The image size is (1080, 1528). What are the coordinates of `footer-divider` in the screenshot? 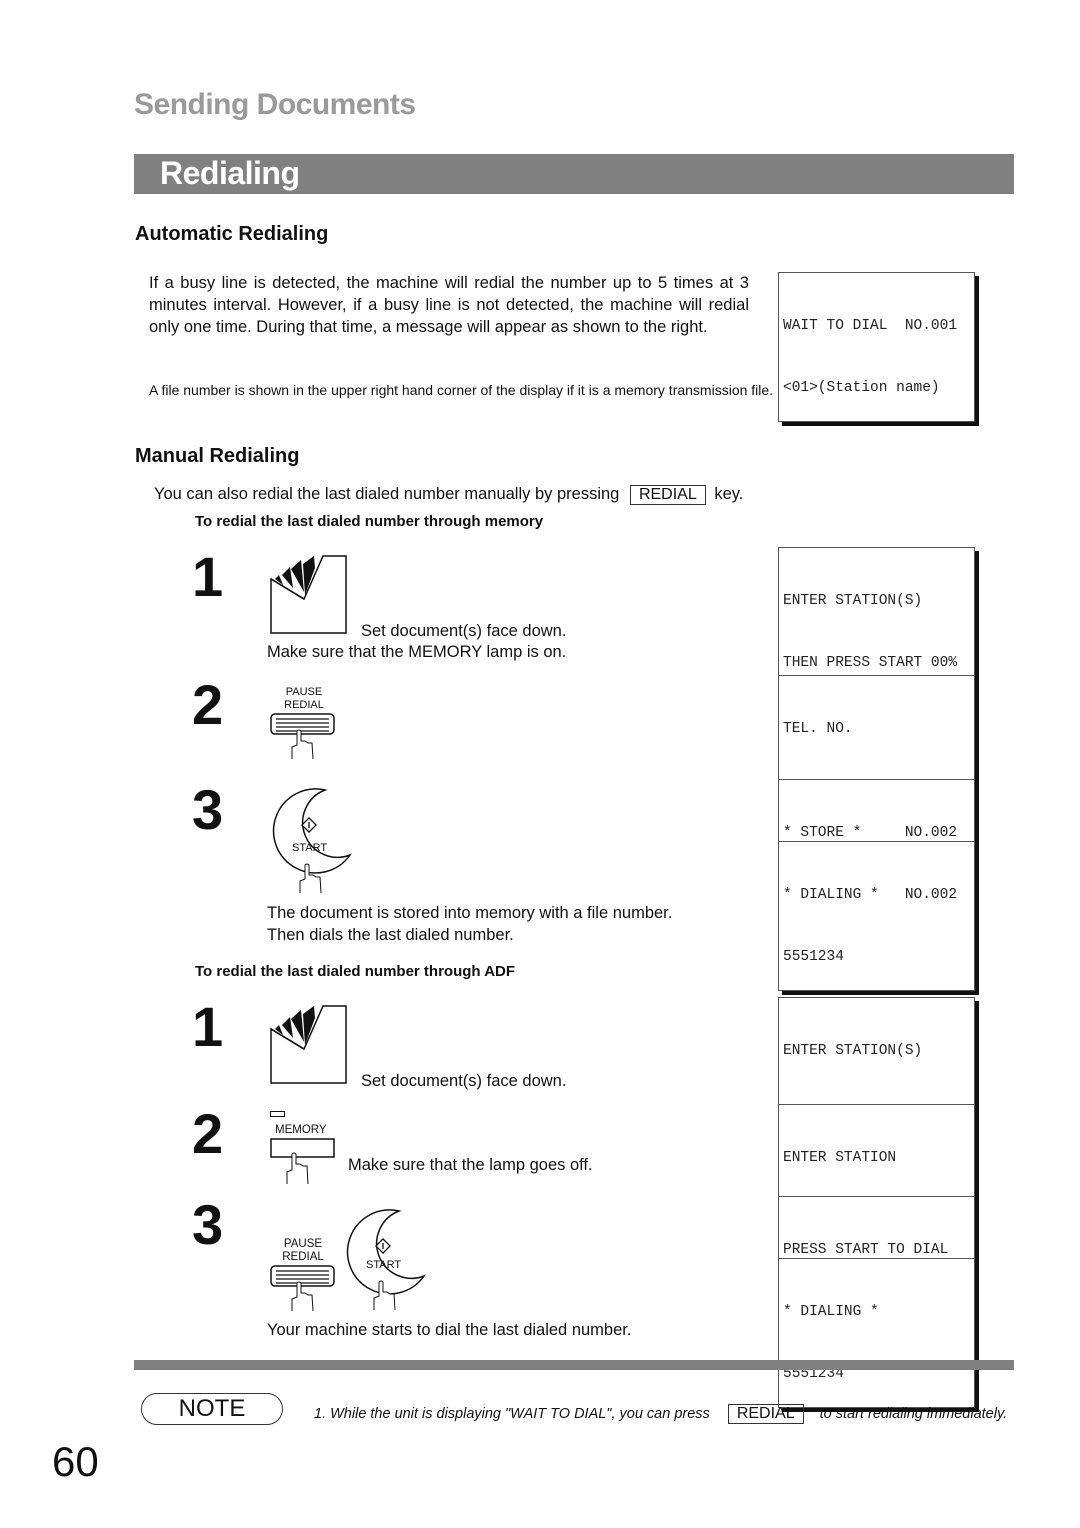 It's located at (574, 1365).